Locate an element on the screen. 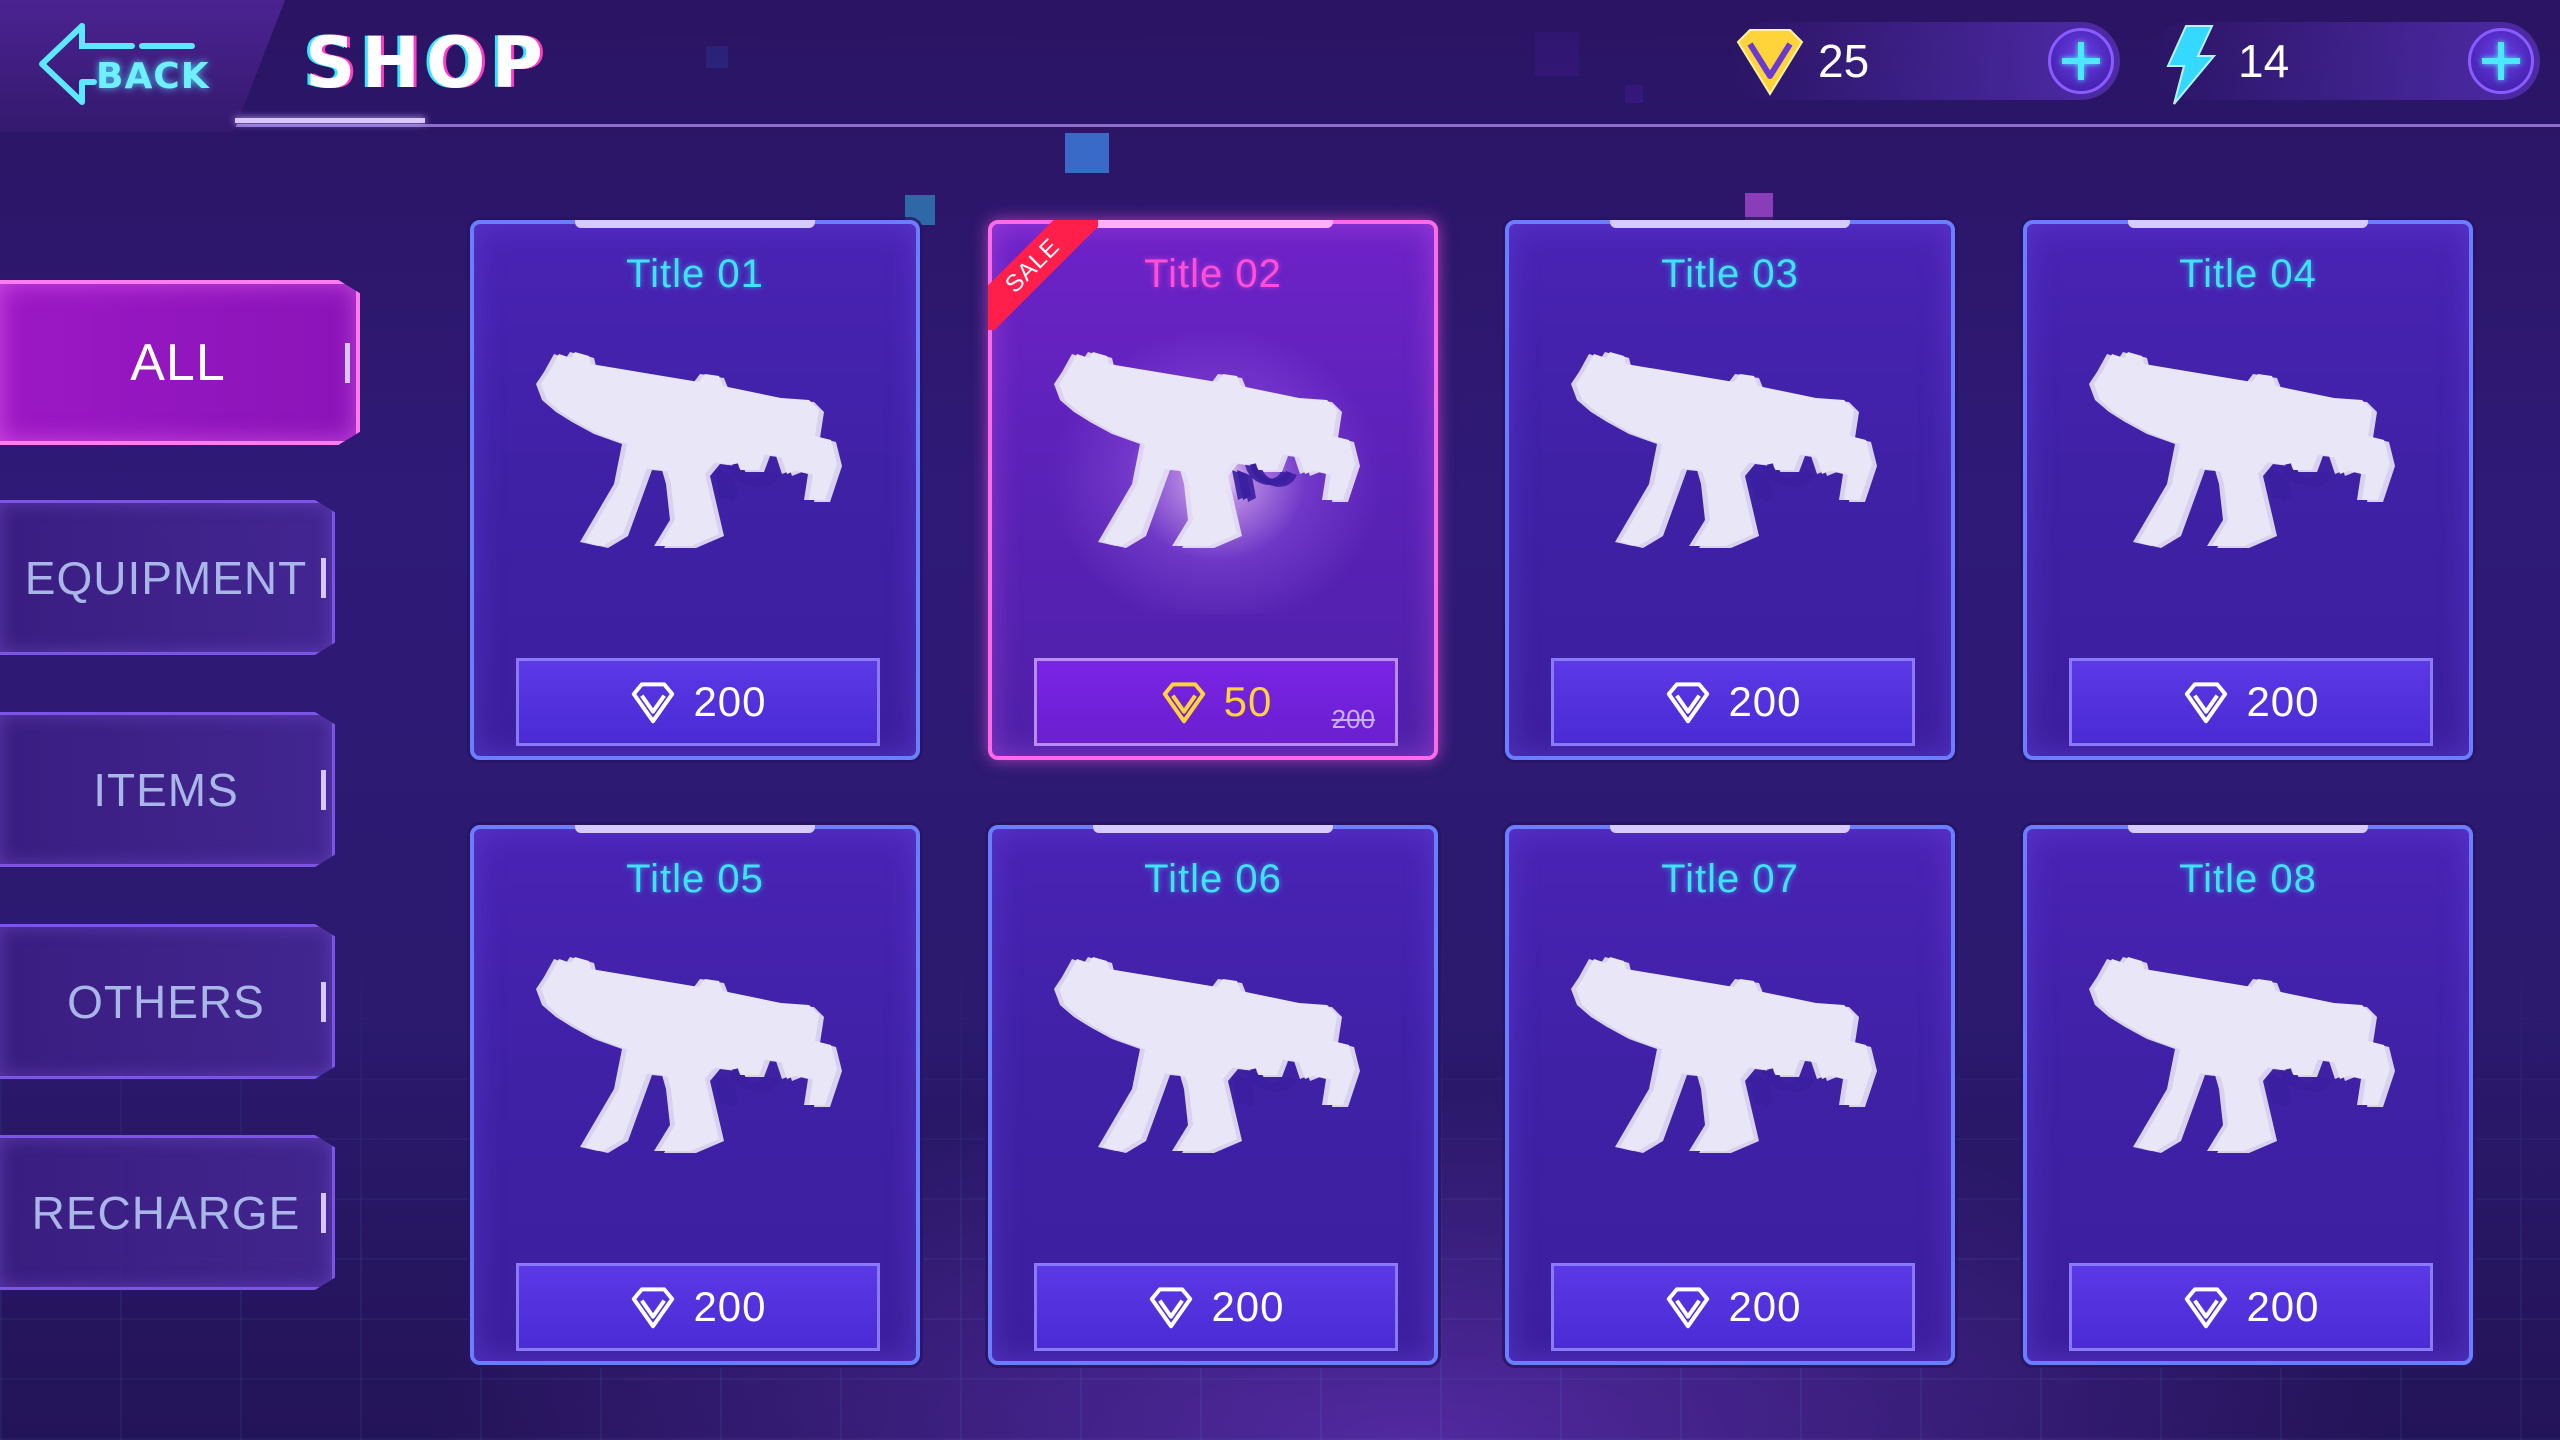  shop-item-card: Title 04 200 is located at coordinates (2248, 490).